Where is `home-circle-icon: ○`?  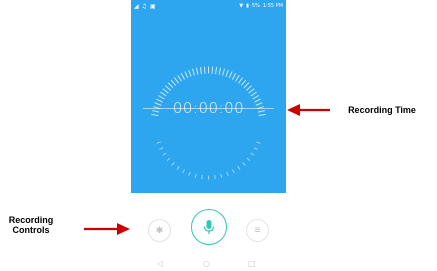 home-circle-icon: ○ is located at coordinates (206, 264).